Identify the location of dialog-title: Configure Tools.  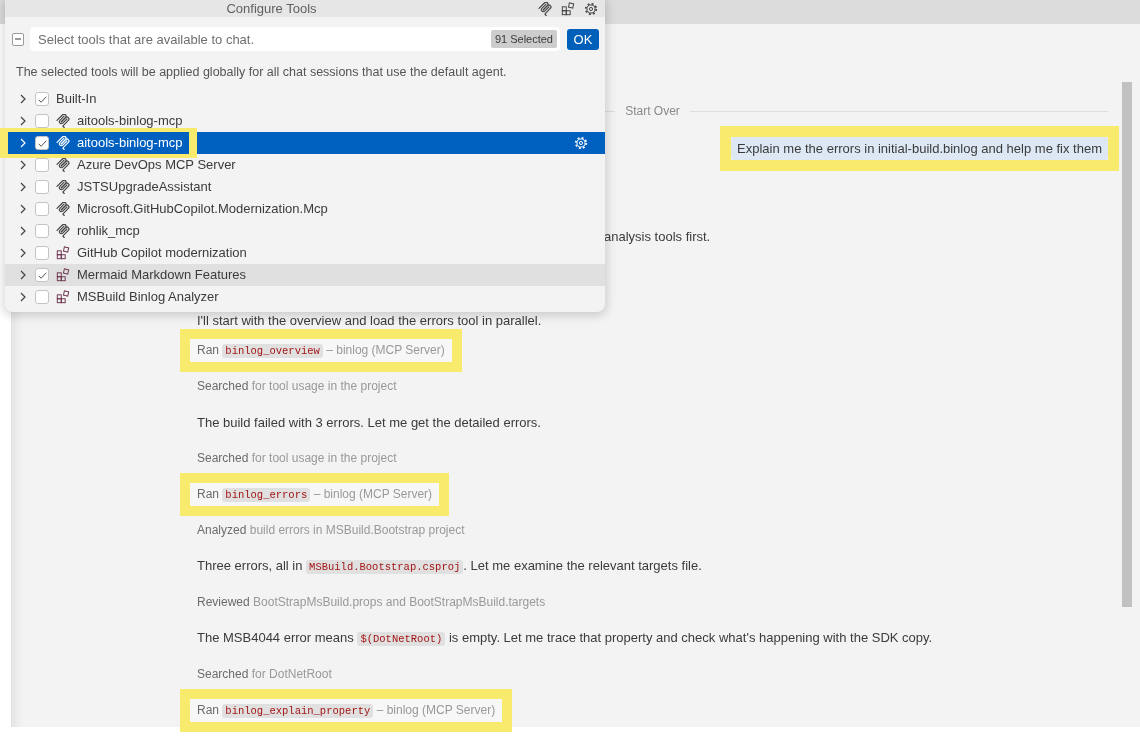
(271, 8).